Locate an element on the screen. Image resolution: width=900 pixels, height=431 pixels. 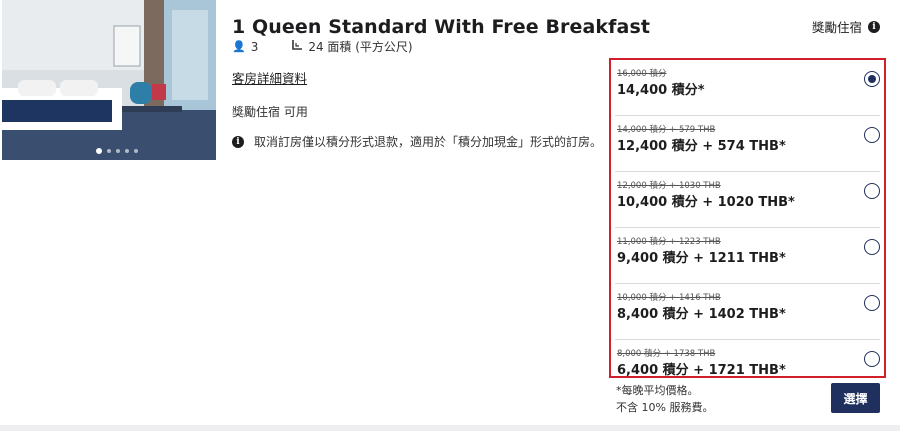
rate-price: 12,400 積分 + 574 THB* is located at coordinates (701, 146).